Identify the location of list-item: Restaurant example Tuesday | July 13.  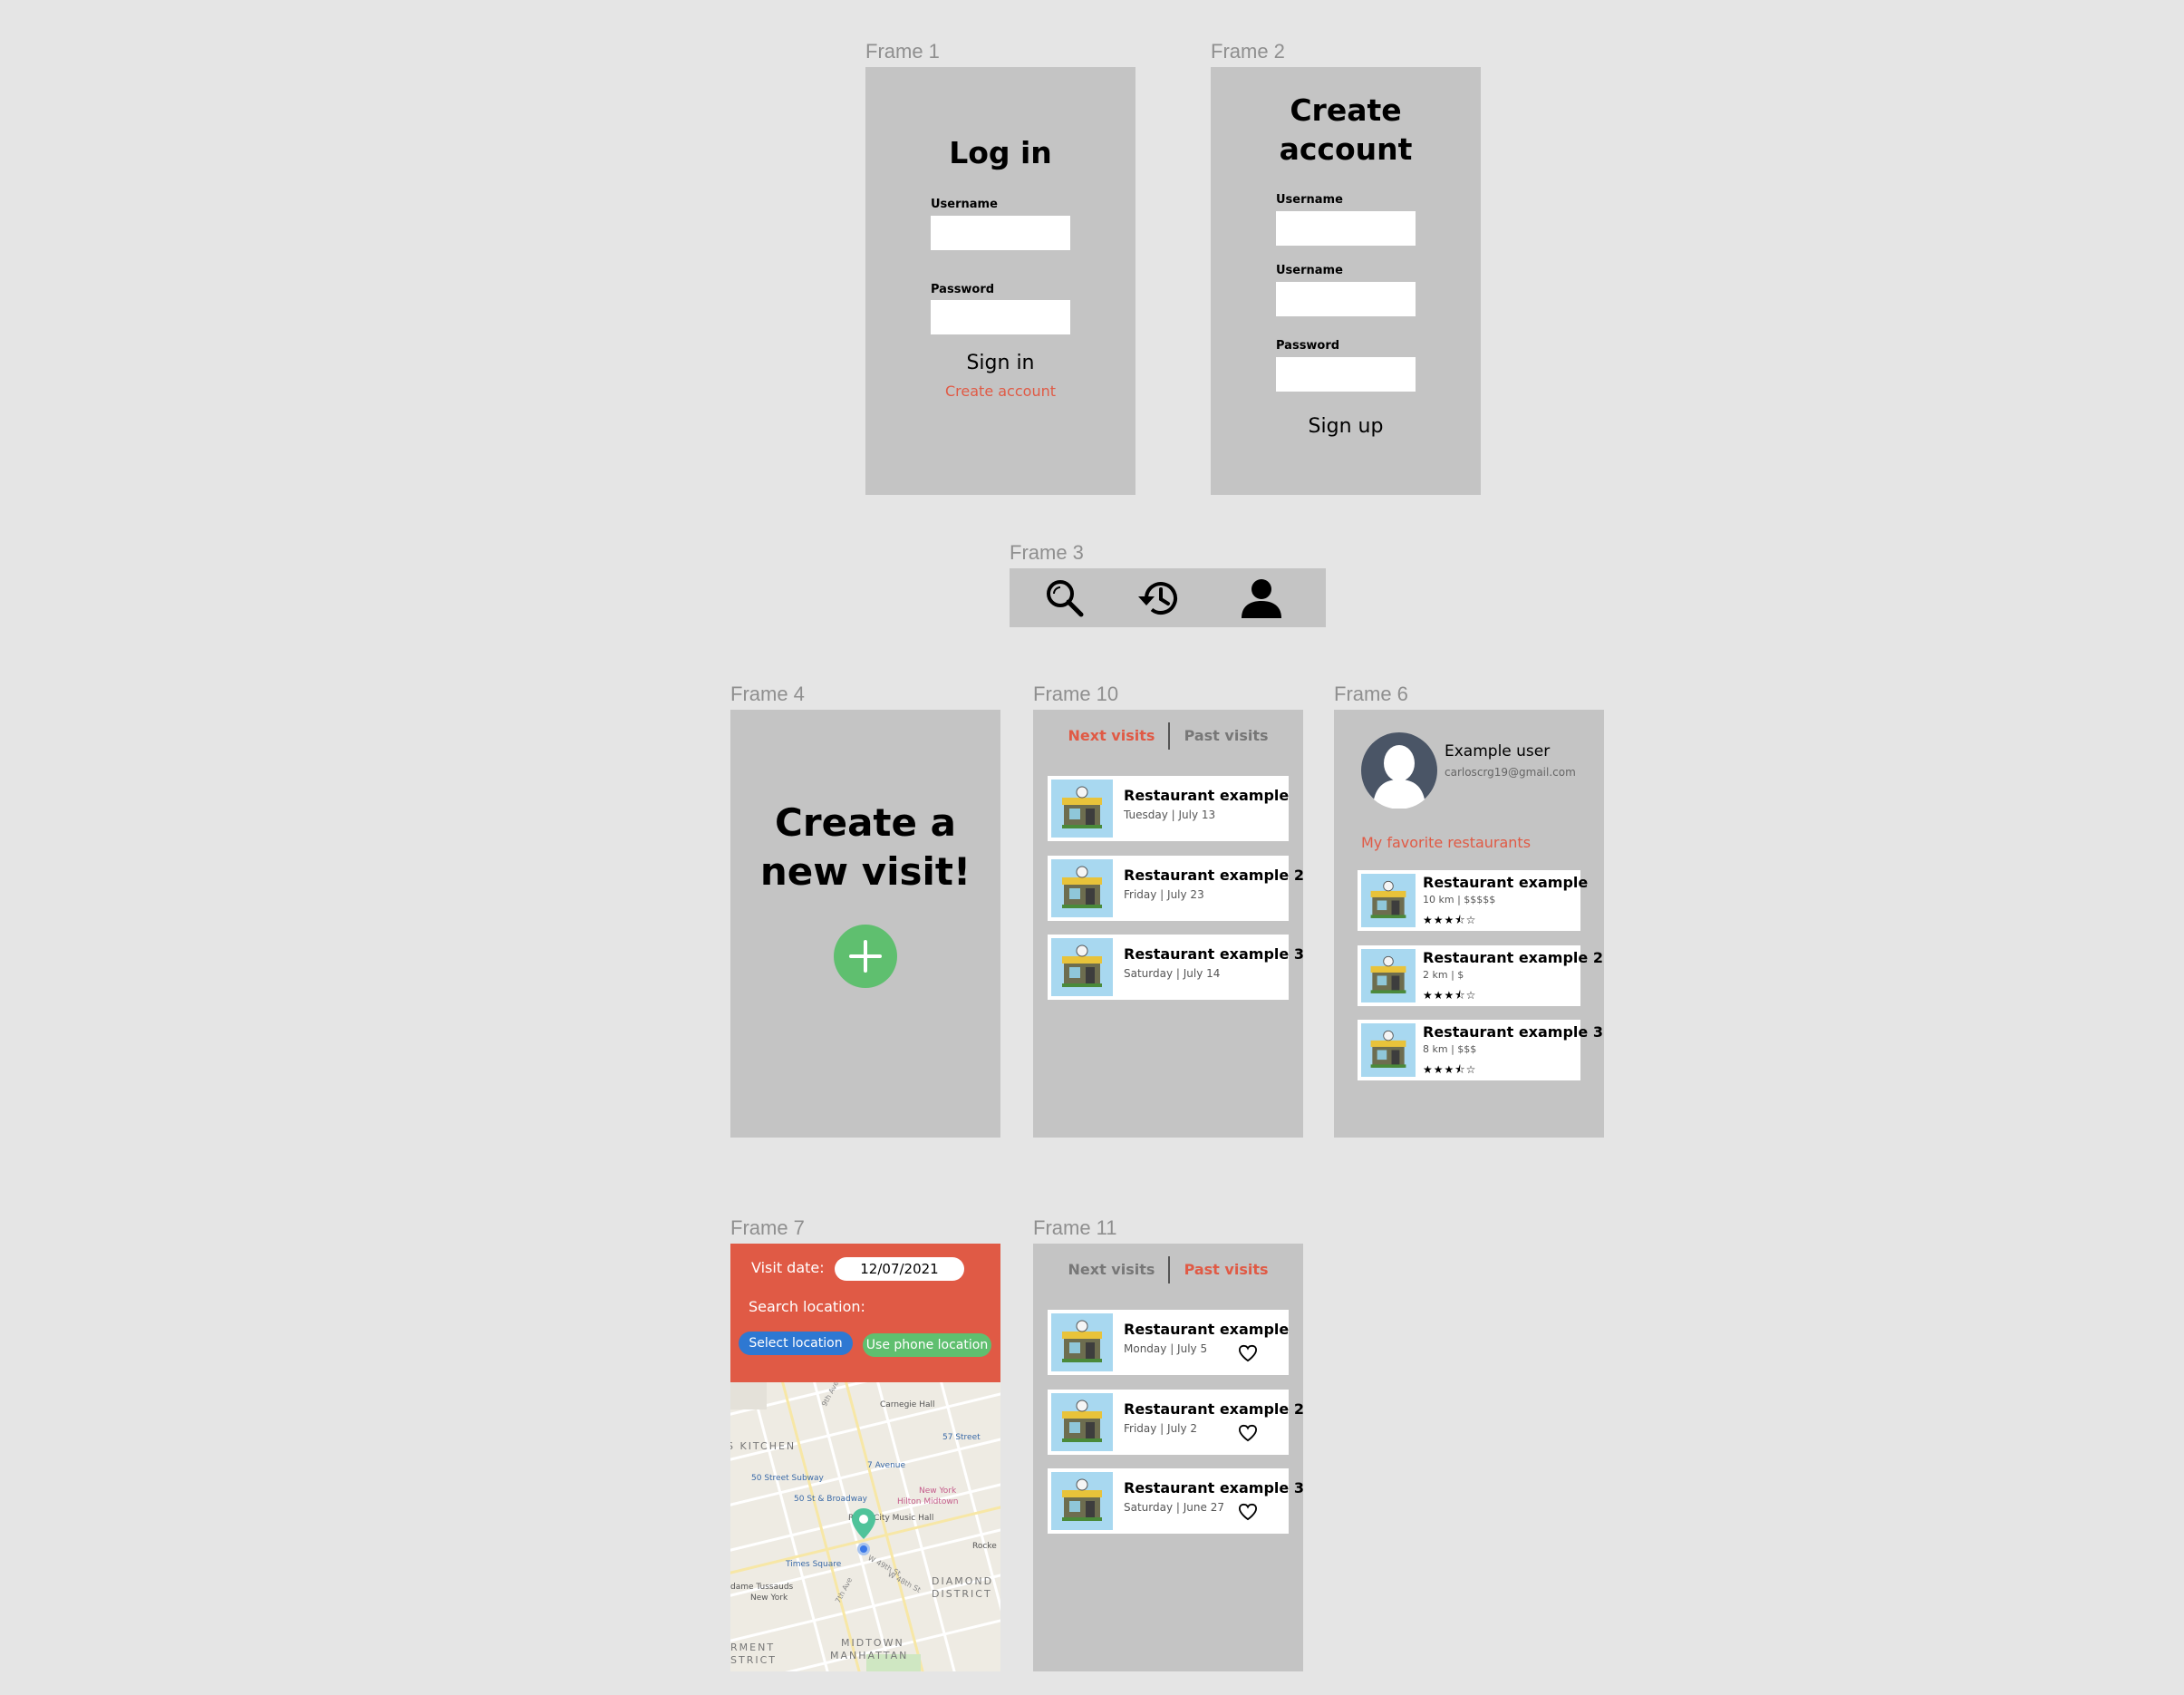
(1168, 808).